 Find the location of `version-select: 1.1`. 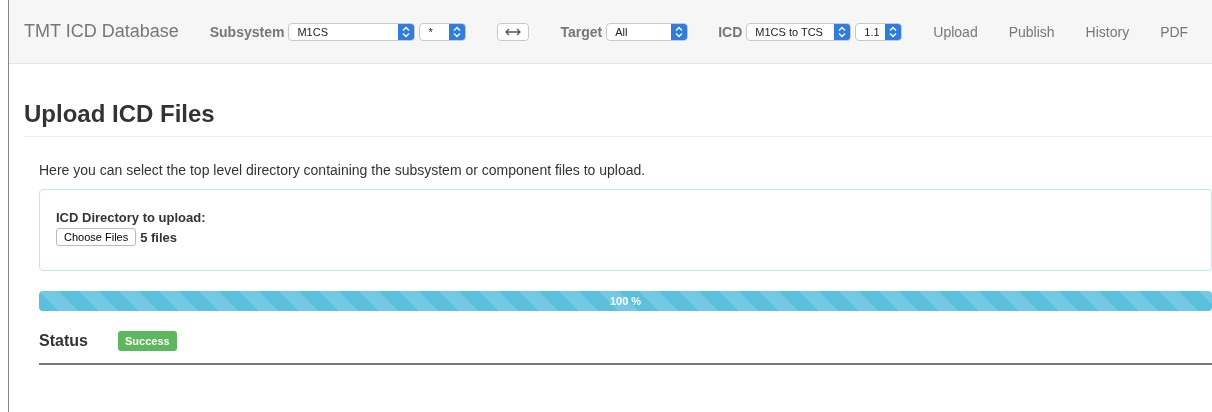

version-select: 1.1 is located at coordinates (879, 31).